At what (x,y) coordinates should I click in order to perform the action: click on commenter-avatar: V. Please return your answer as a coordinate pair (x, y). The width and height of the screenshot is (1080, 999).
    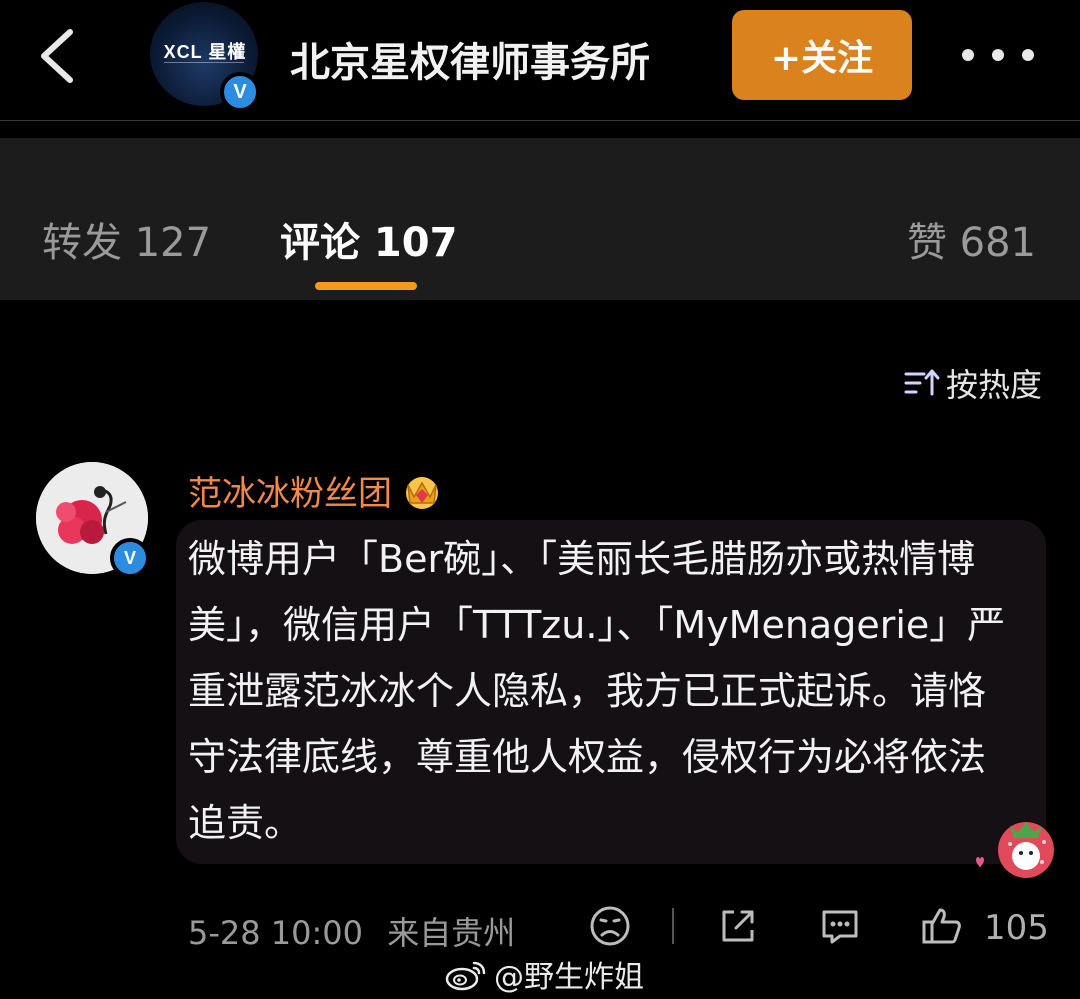
    Looking at the image, I should click on (95, 521).